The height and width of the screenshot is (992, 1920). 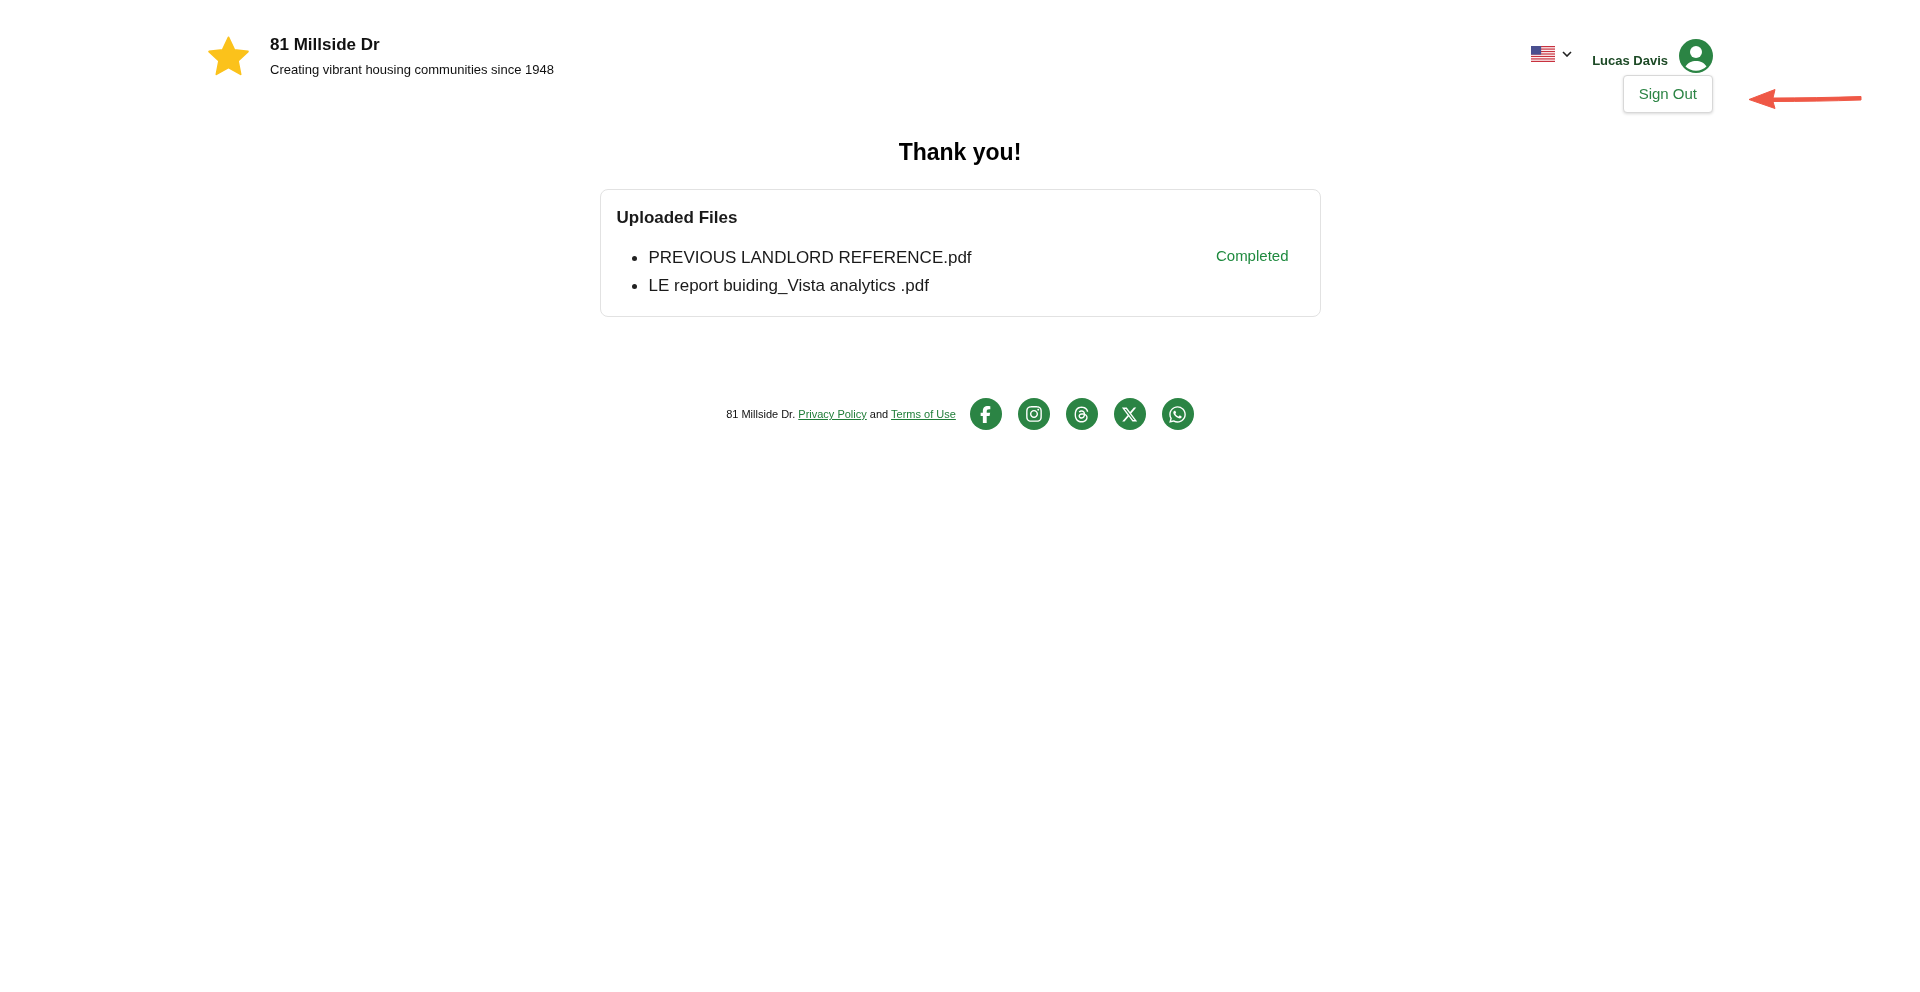 I want to click on file-name: LE report buiding_Vista analytics .pdf, so click(x=788, y=286).